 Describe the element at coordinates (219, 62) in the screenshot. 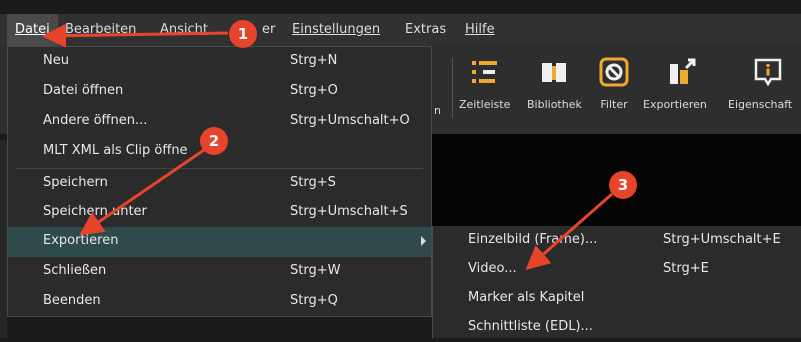

I see `menu-item-neu: Neu Strg+N` at that location.